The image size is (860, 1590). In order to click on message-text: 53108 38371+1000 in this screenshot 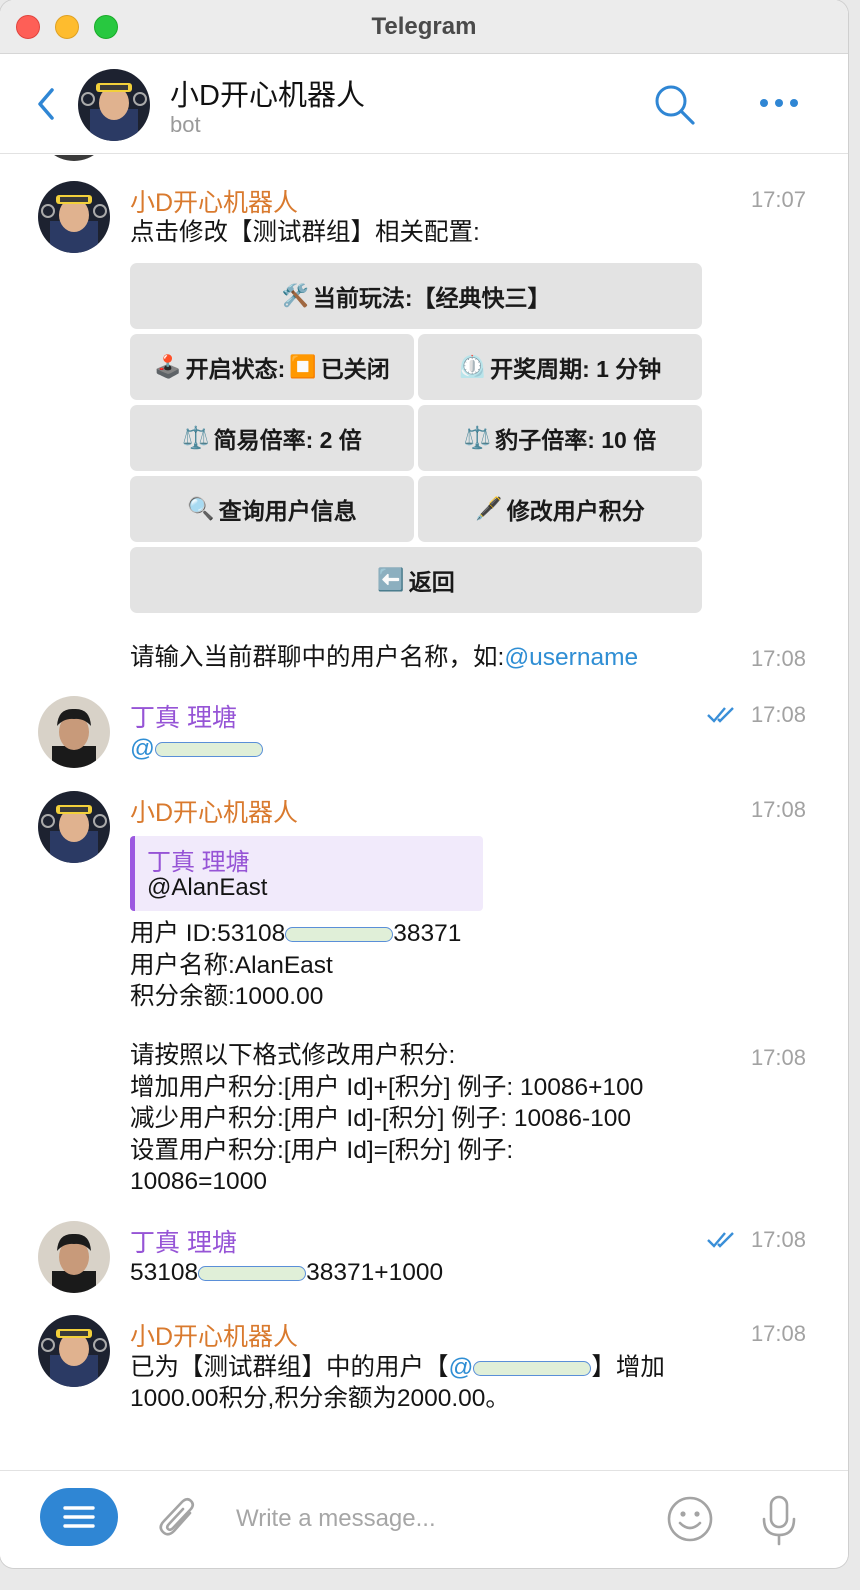, I will do `click(286, 1273)`.